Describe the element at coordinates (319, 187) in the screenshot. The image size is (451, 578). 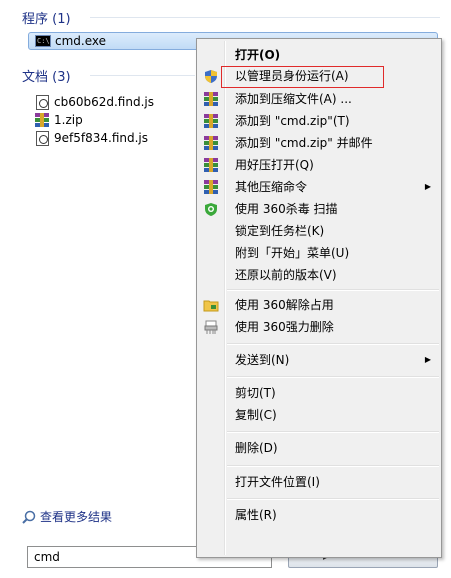
I see `menu-item-other-compress-commands: 其他压缩命令 ▶` at that location.